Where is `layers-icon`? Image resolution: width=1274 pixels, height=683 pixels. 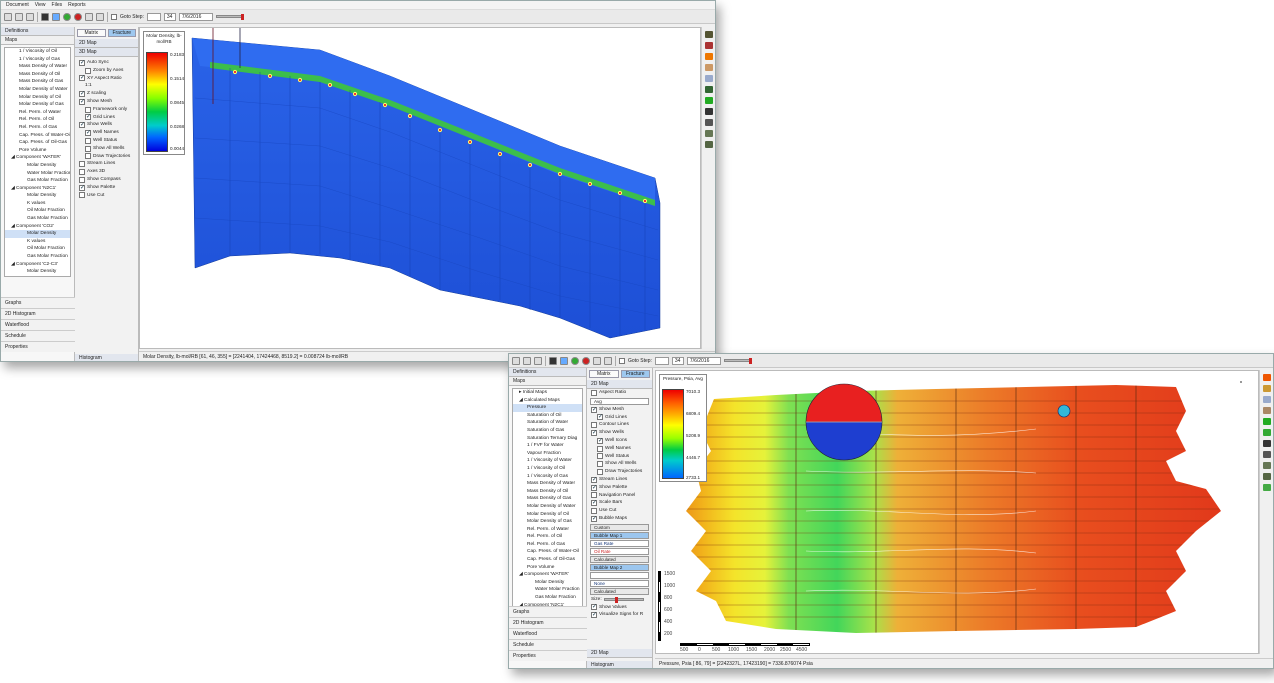
layers-icon is located at coordinates (708, 45).